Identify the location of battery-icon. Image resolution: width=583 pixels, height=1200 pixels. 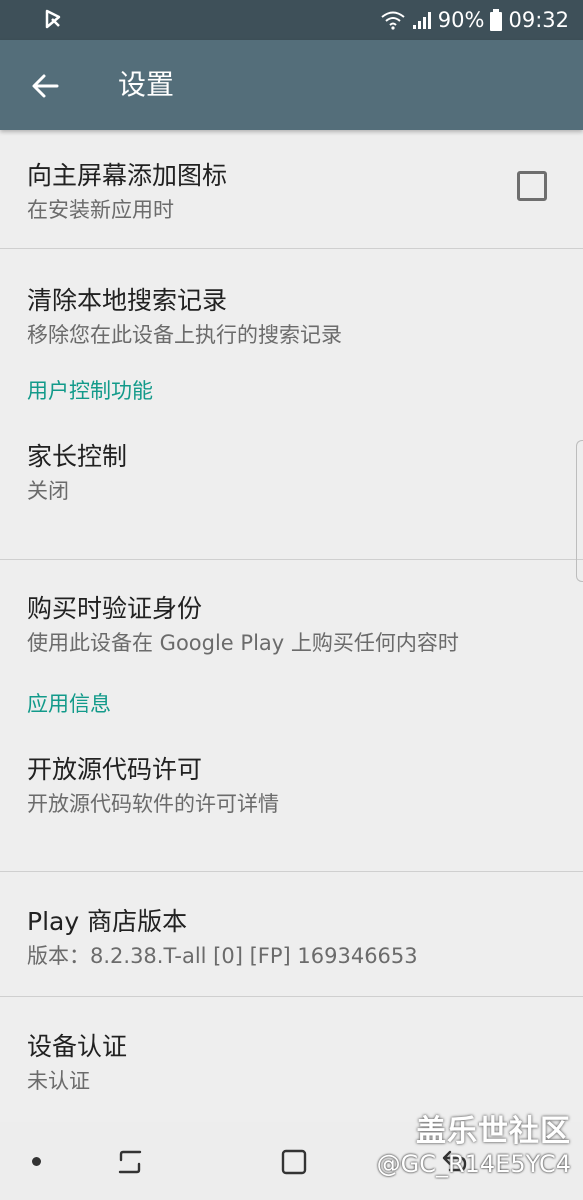
(496, 20).